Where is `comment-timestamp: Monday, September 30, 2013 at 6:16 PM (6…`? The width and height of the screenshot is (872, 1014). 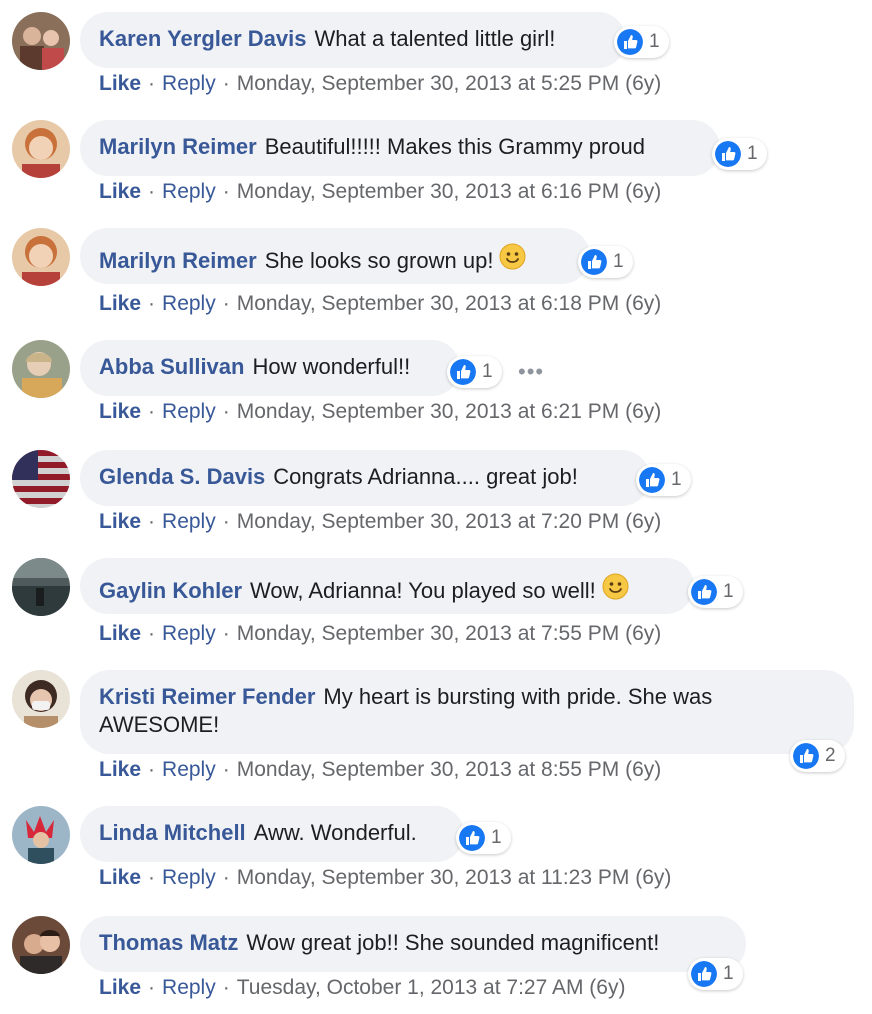
comment-timestamp: Monday, September 30, 2013 at 6:16 PM (6… is located at coordinates (449, 191).